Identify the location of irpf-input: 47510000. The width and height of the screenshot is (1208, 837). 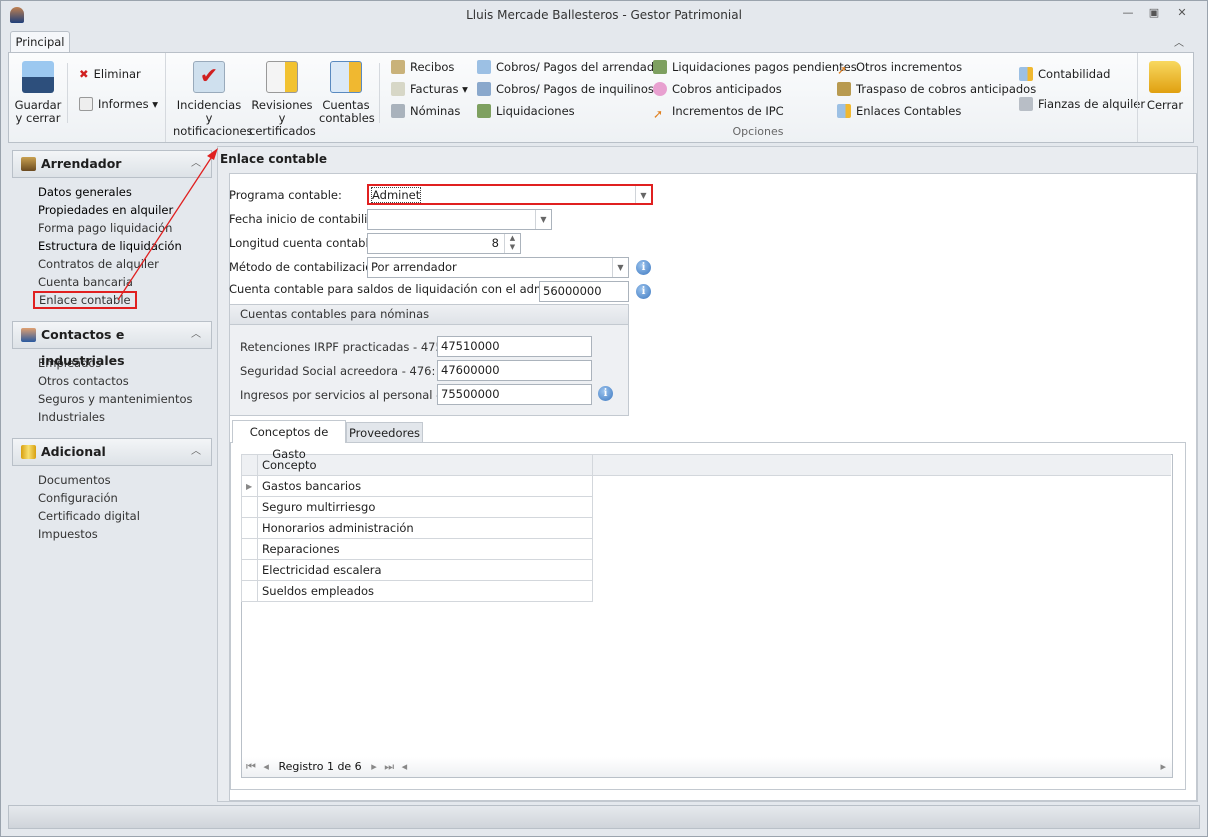
(514, 346).